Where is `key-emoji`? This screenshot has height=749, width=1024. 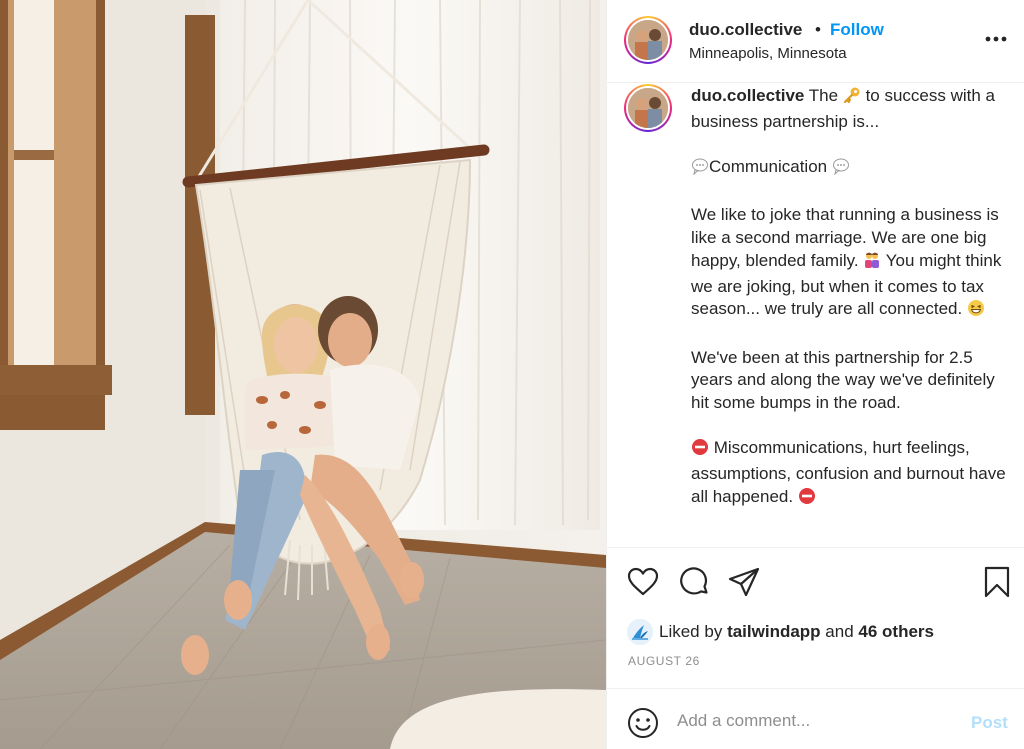
key-emoji is located at coordinates (852, 98).